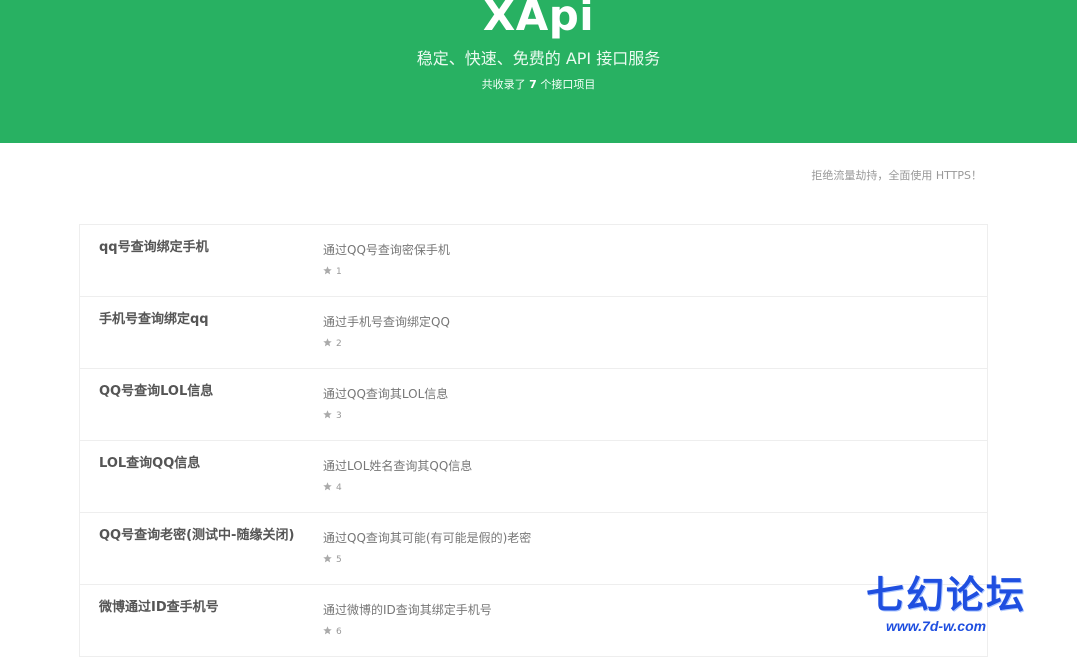 The image size is (1077, 657). What do you see at coordinates (154, 320) in the screenshot?
I see `api-name: 手机号查询绑定qq` at bounding box center [154, 320].